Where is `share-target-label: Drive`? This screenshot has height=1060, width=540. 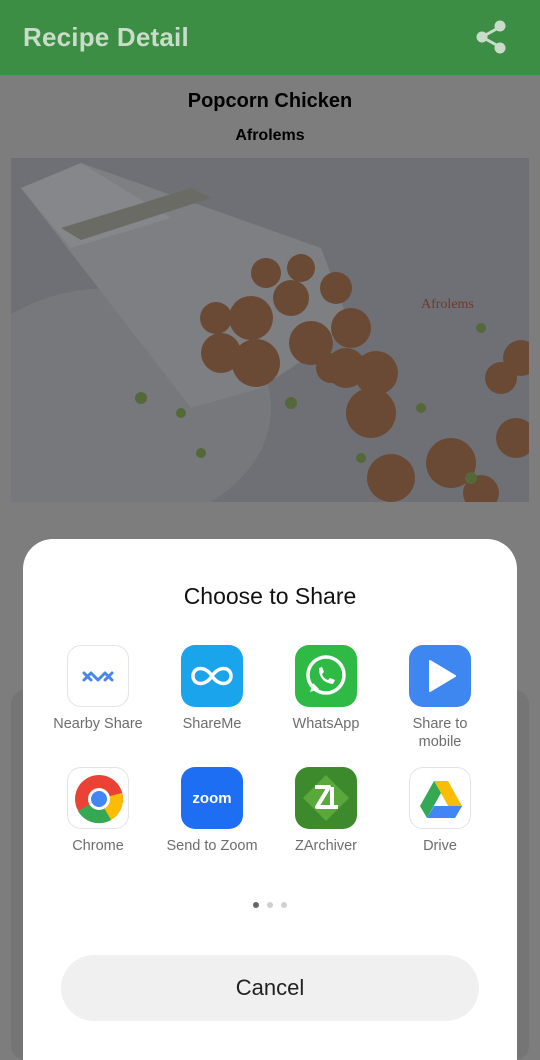
share-target-label: Drive is located at coordinates (440, 846).